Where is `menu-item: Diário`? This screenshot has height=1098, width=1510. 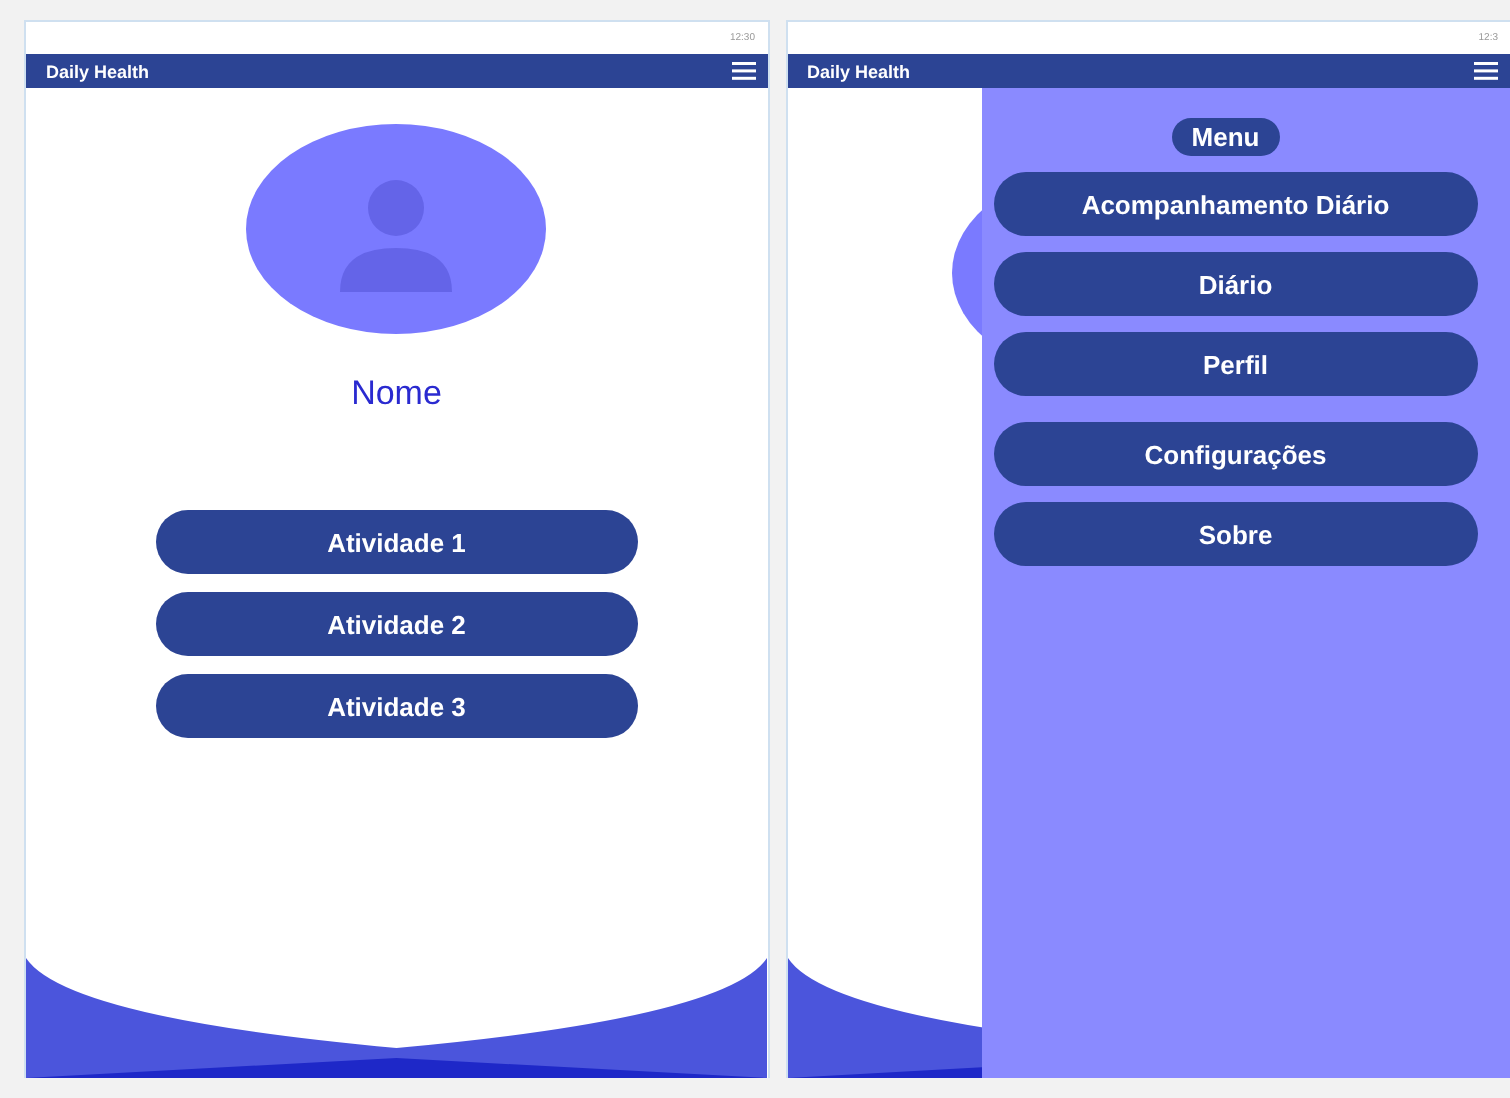 menu-item: Diário is located at coordinates (1235, 284).